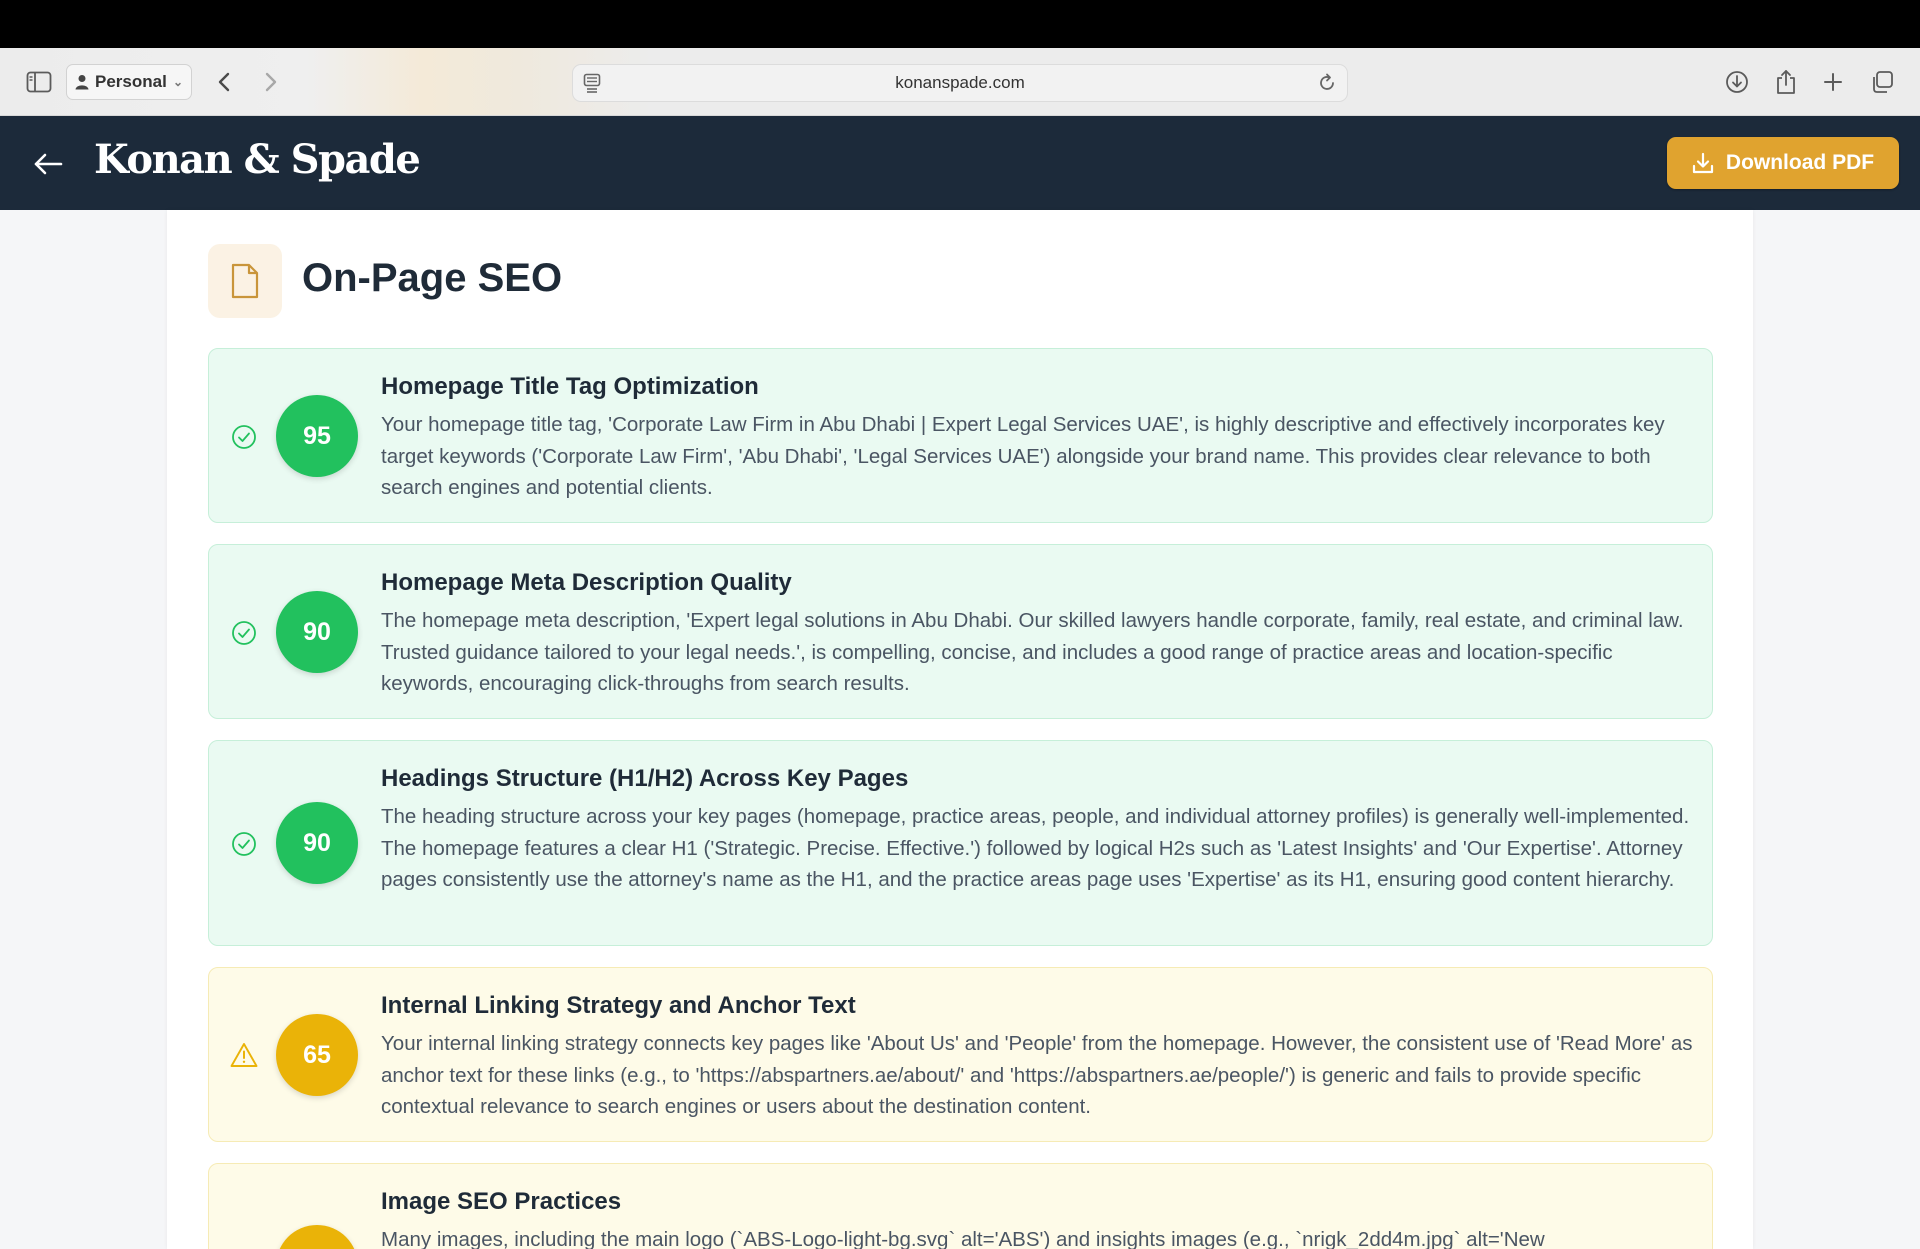 The image size is (1920, 1249). I want to click on document-icon, so click(245, 281).